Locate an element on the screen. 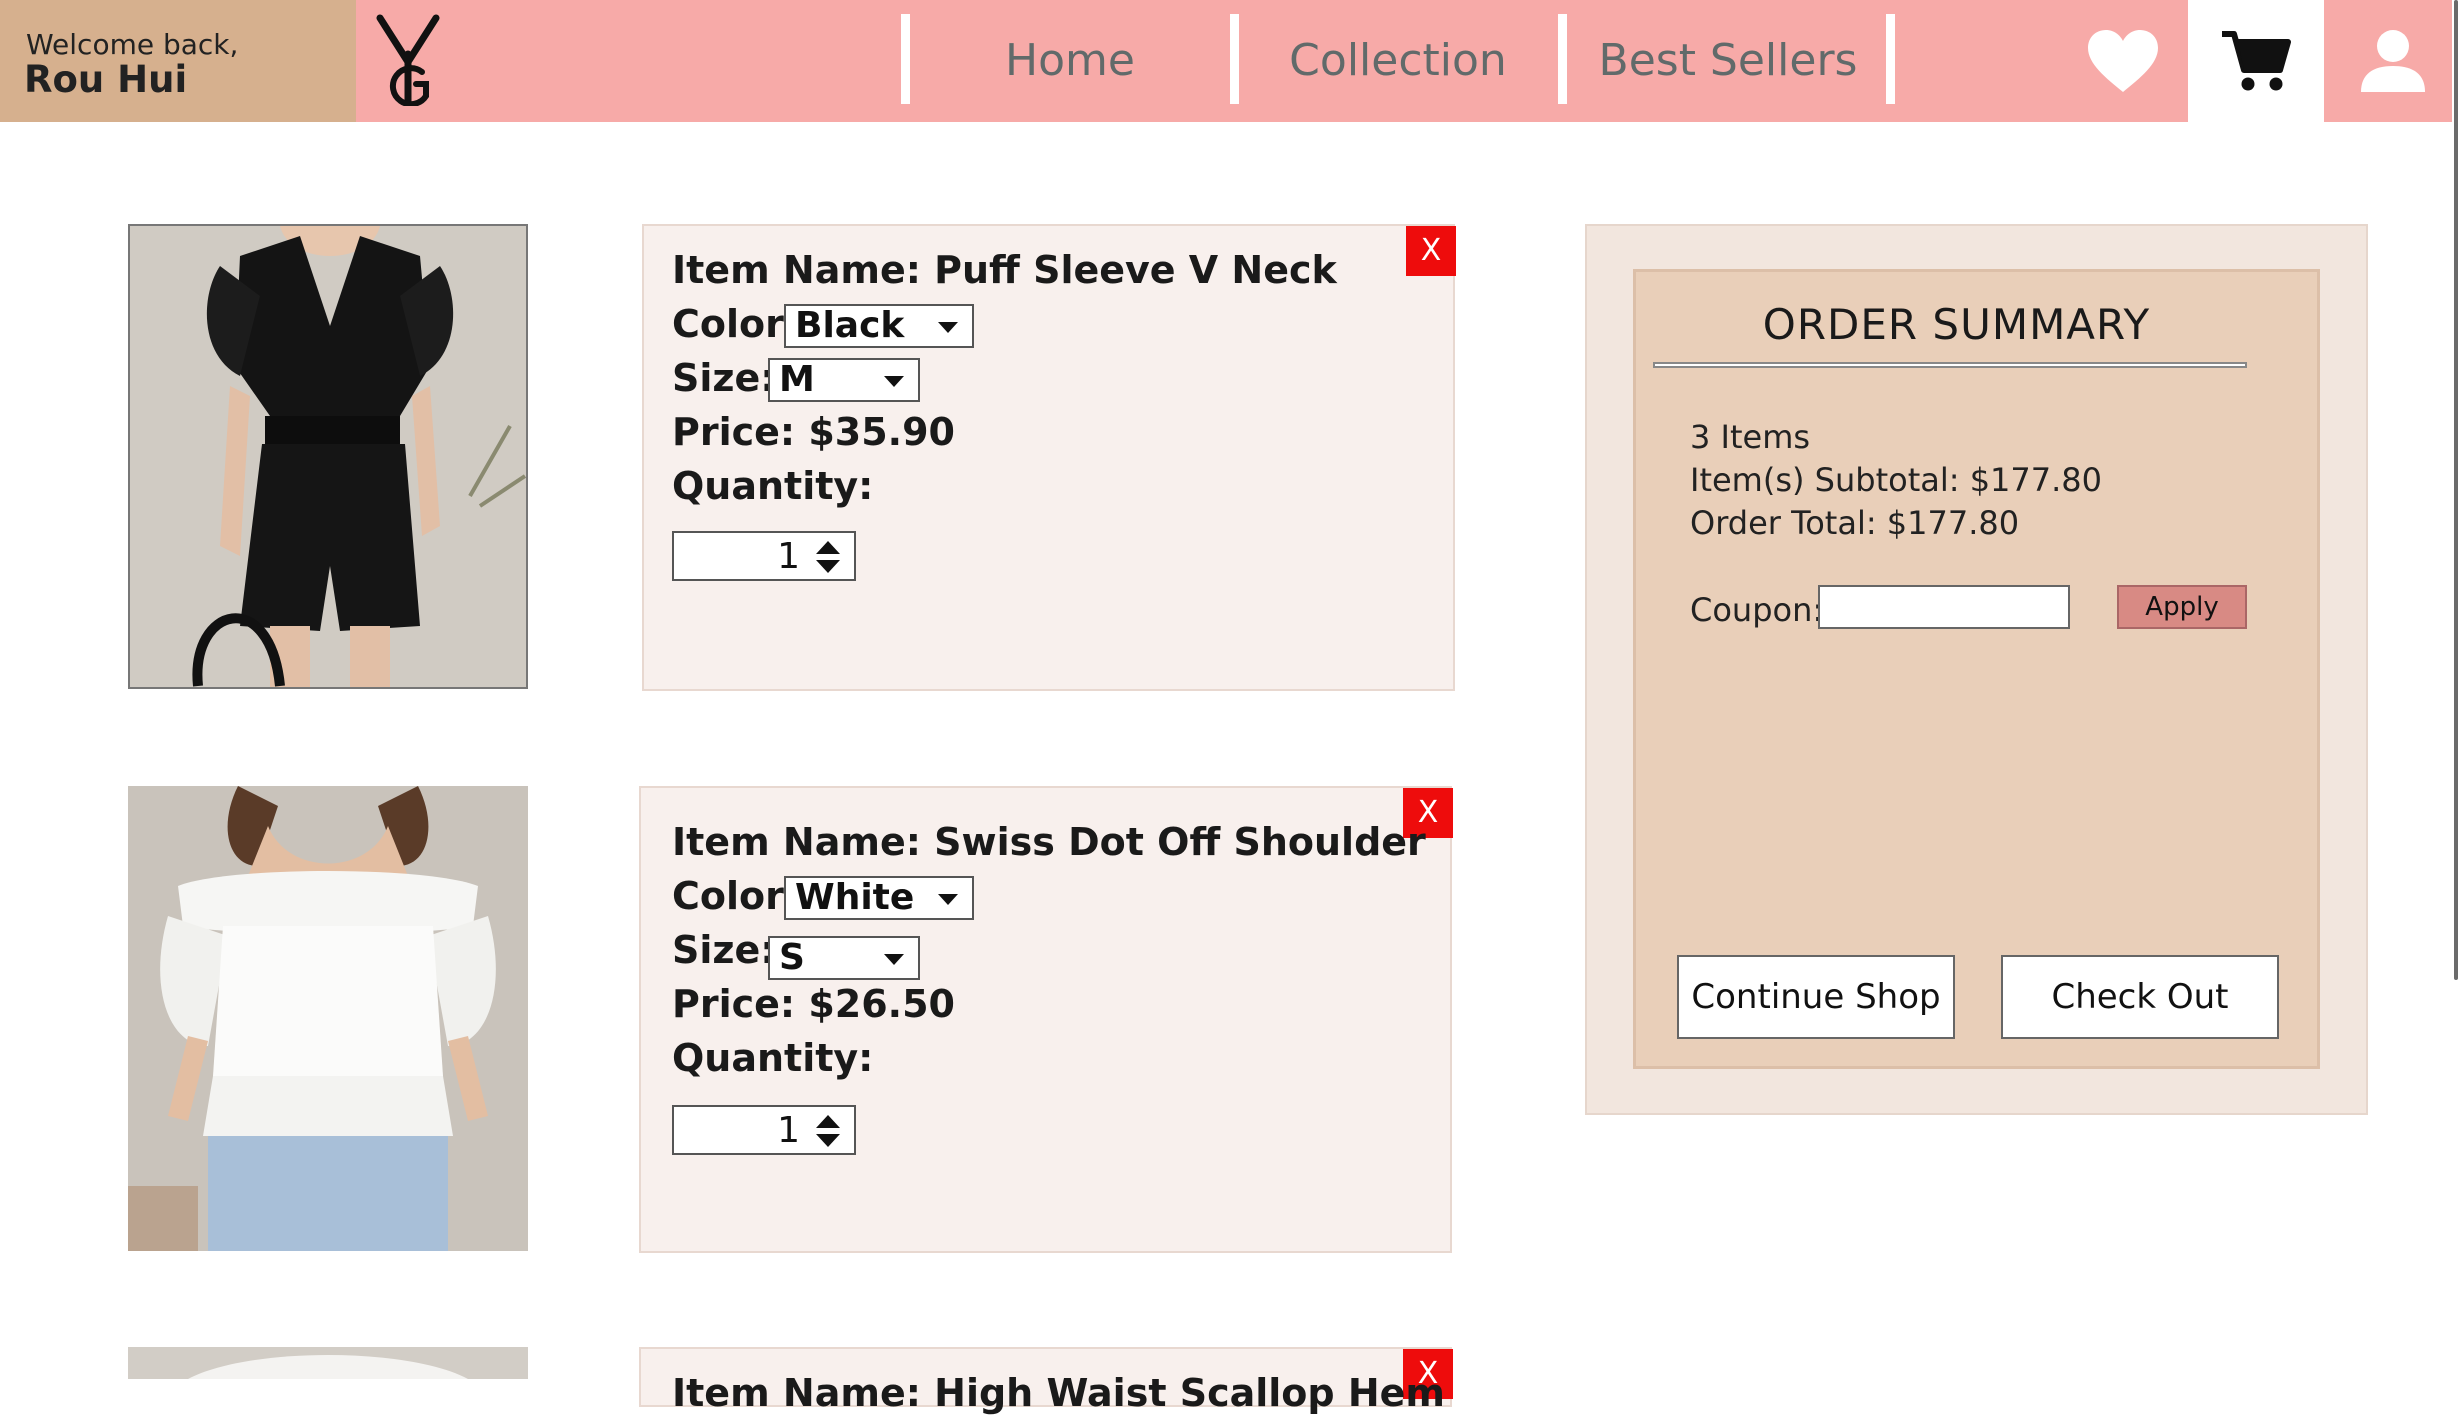 Image resolution: width=2461 pixels, height=1415 pixels. cart-icon is located at coordinates (2256, 61).